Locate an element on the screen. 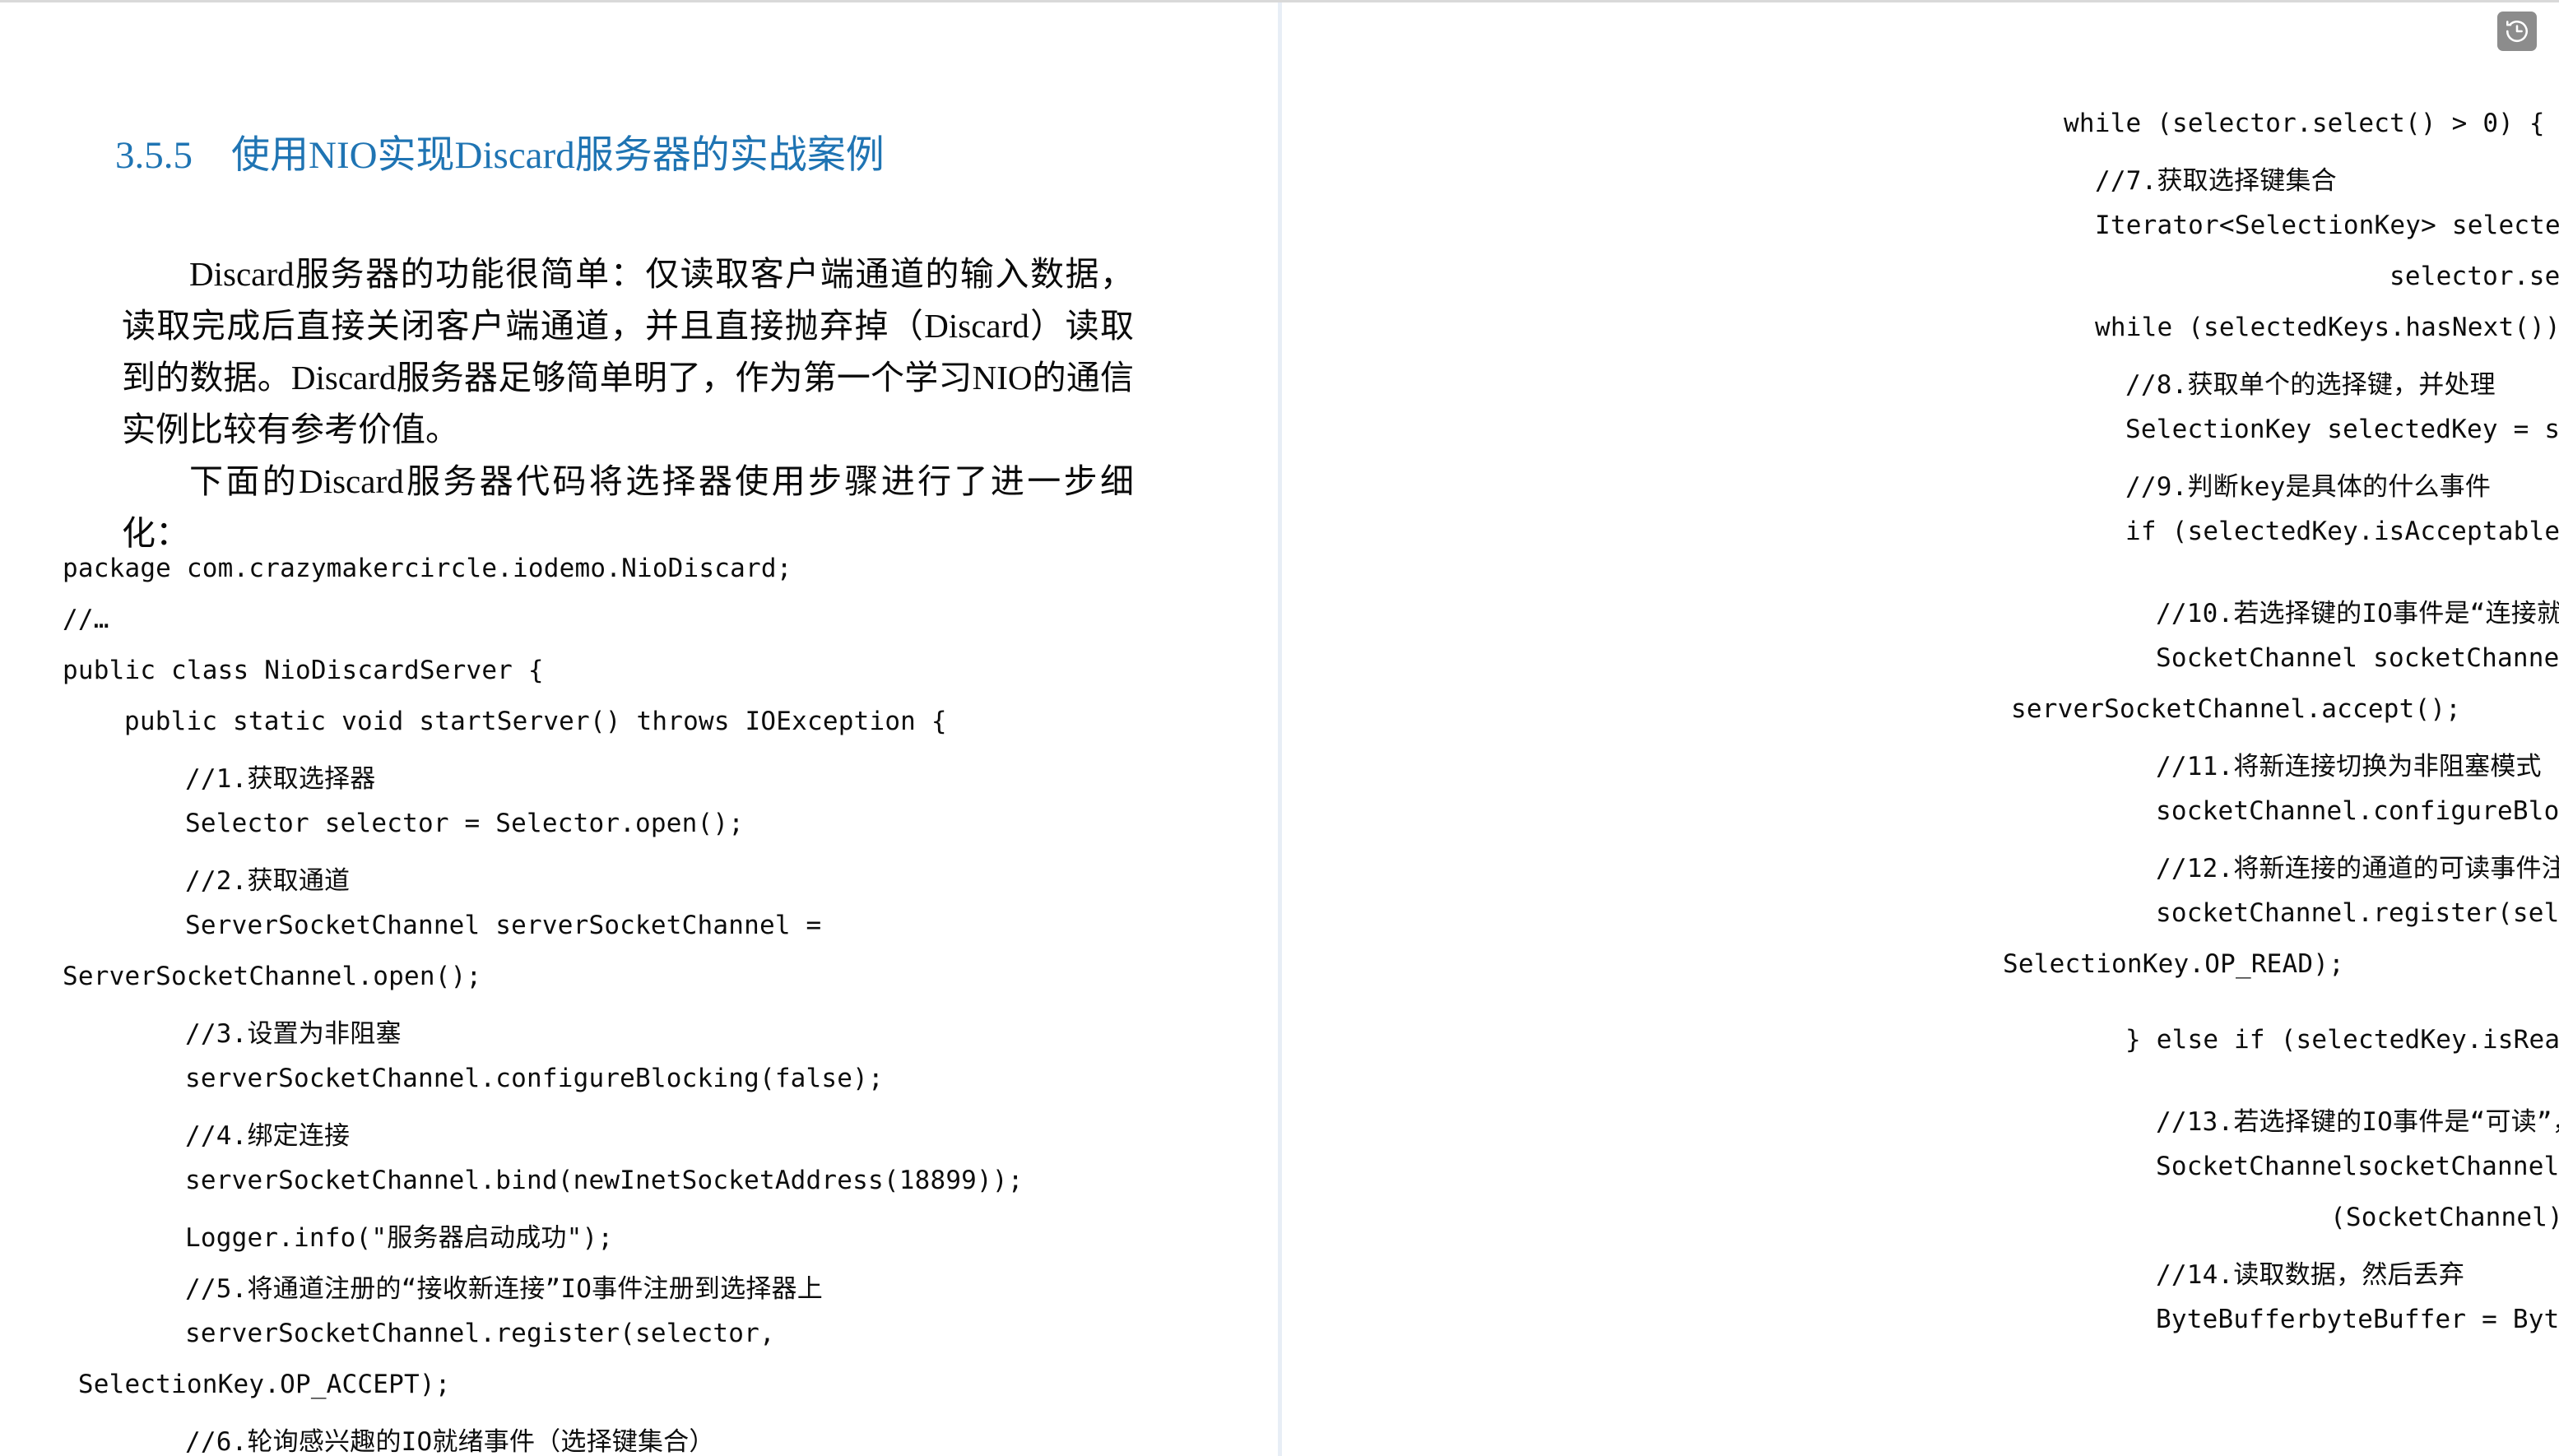  code-line: SocketChannelsocketChannel = is located at coordinates (2357, 1166).